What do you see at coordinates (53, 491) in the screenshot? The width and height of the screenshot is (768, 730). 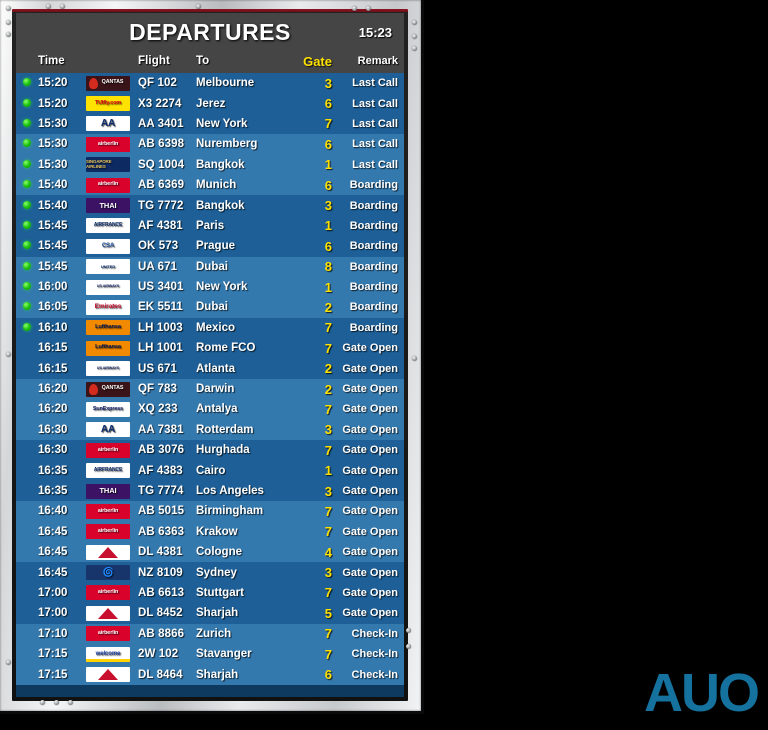 I see `flight-time: 16:35` at bounding box center [53, 491].